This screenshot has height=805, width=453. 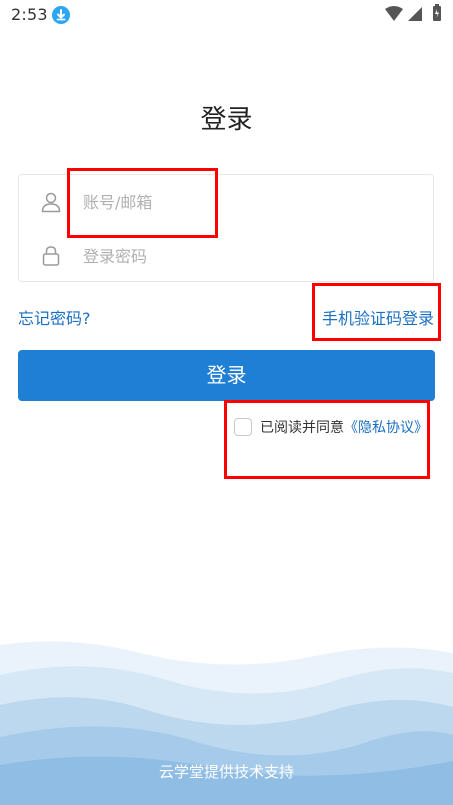 What do you see at coordinates (243, 202) in the screenshot?
I see `account-input` at bounding box center [243, 202].